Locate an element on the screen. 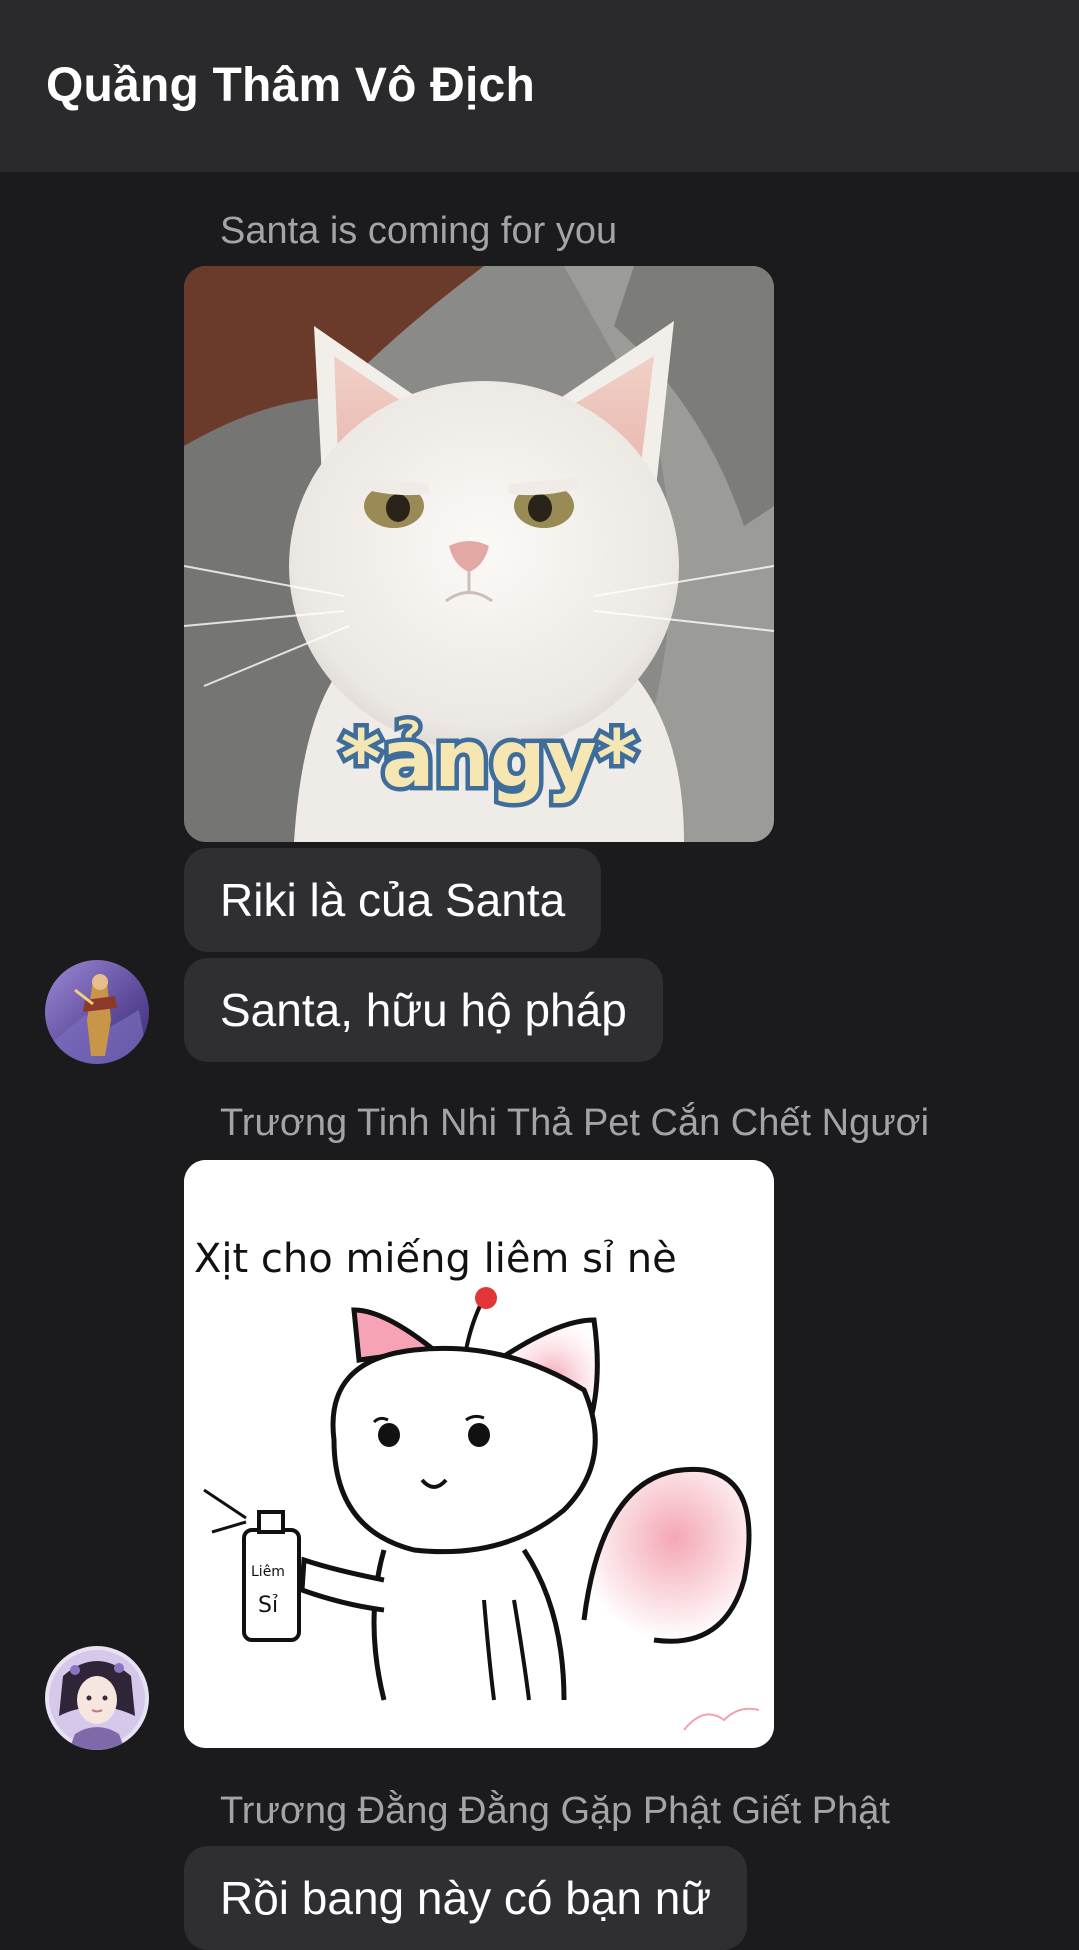 This screenshot has height=1950, width=1079. sender-name: Trương Tinh Nhi Thả Pet Cắn Chết Ngươi is located at coordinates (575, 1123).